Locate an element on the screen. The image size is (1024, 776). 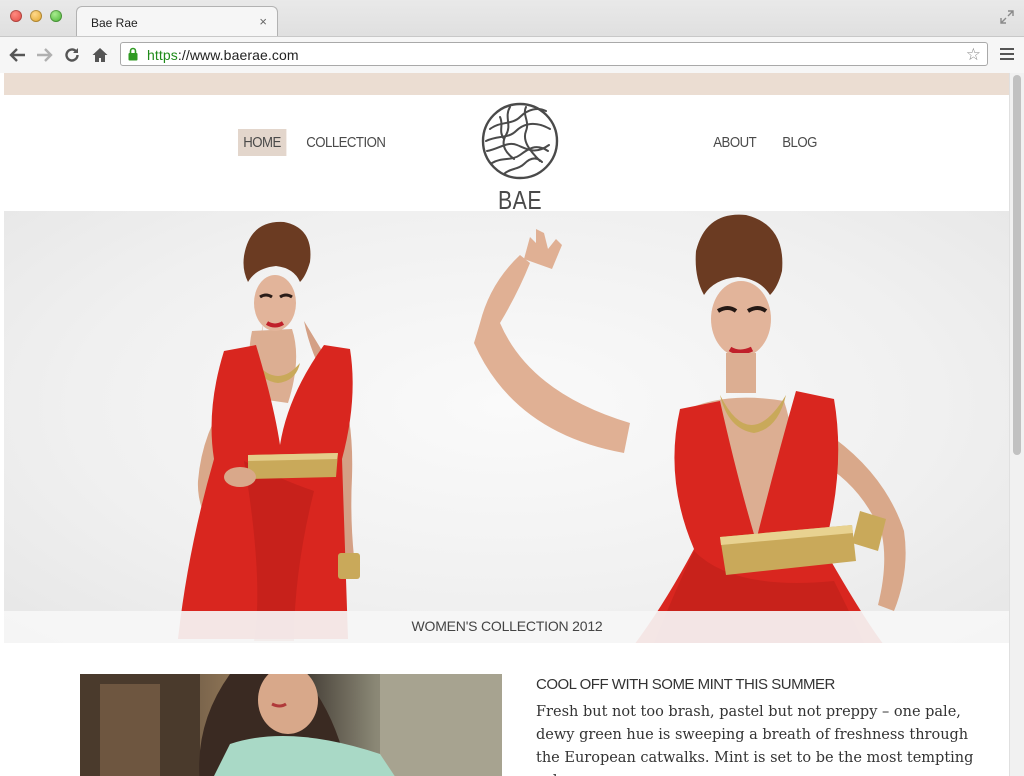
close-window-button is located at coordinates (16, 16).